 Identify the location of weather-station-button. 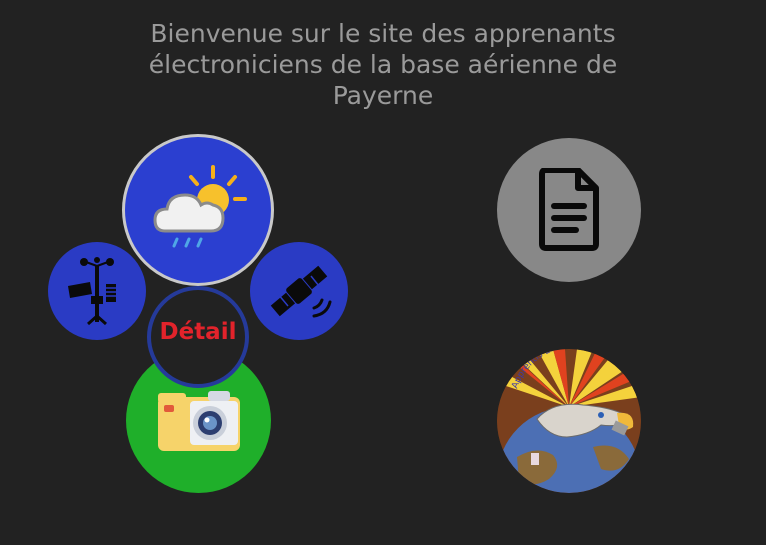
(97, 291).